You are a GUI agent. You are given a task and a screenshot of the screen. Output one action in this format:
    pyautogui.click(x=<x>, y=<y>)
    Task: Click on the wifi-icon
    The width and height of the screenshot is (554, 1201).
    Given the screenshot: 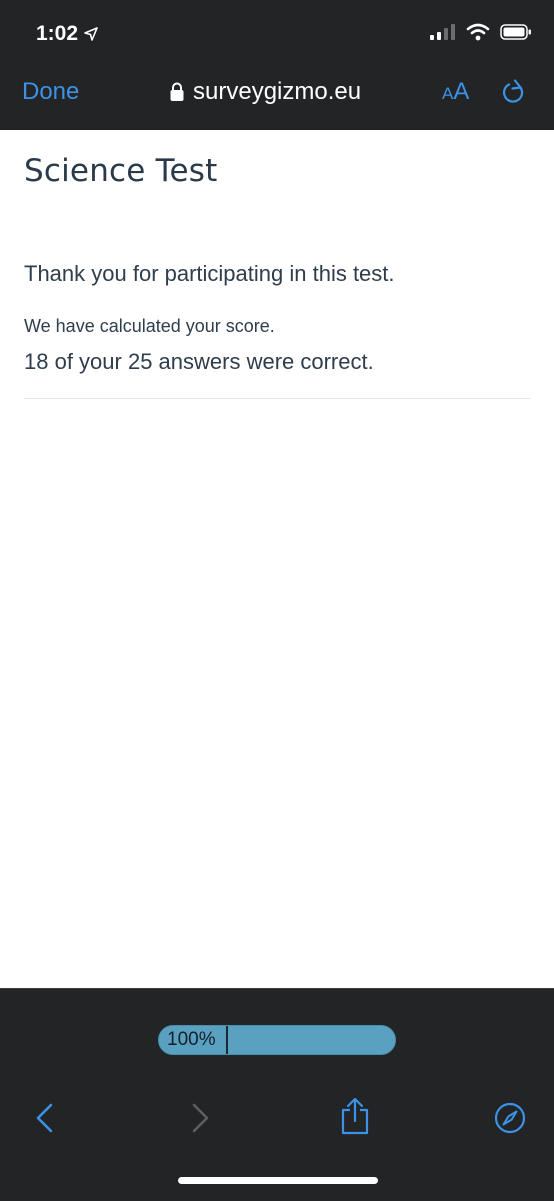 What is the action you would take?
    pyautogui.click(x=478, y=32)
    